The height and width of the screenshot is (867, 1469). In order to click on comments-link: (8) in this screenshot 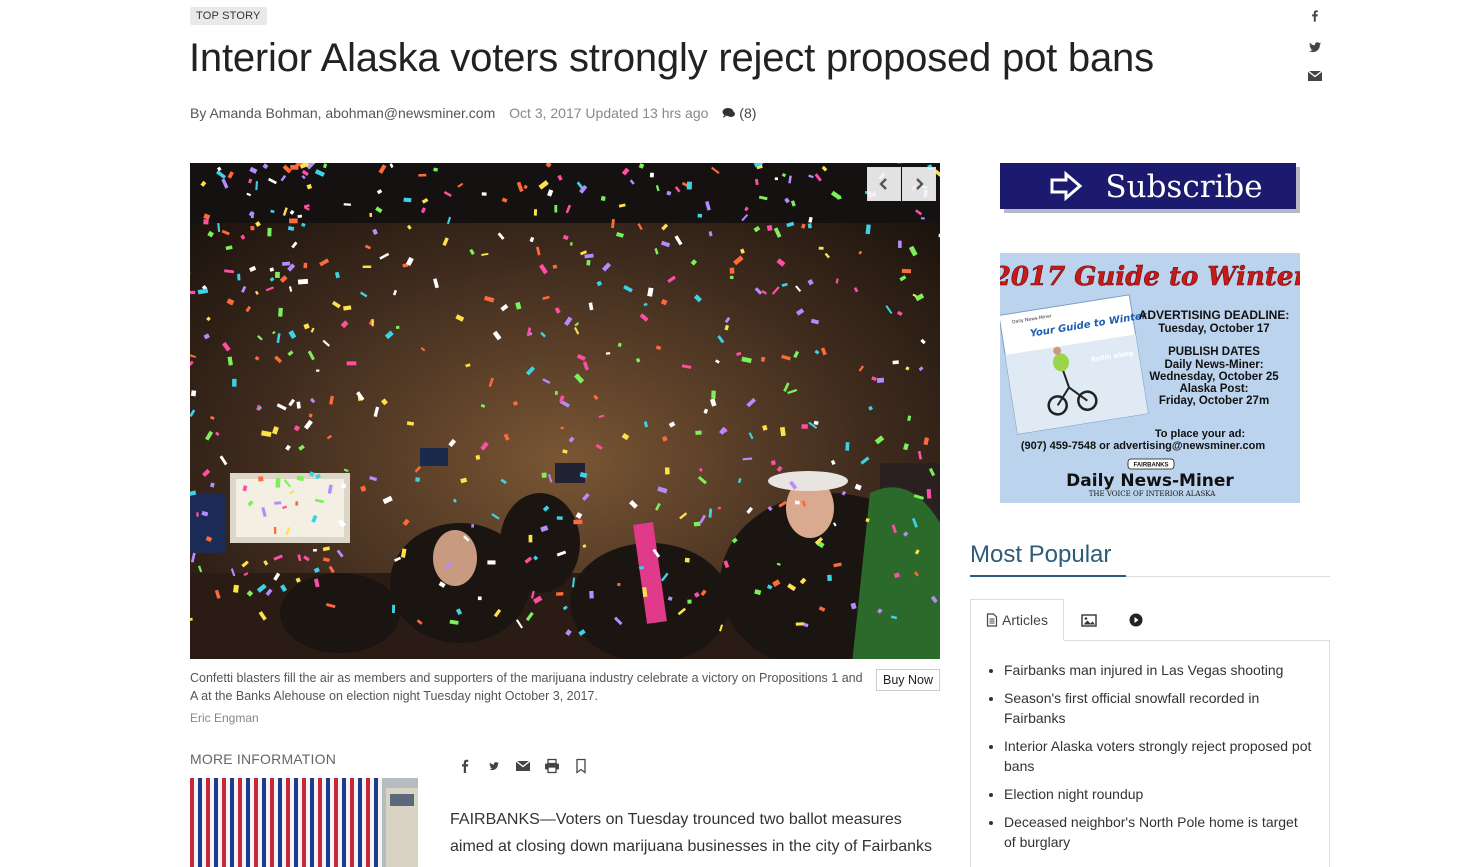, I will do `click(739, 113)`.